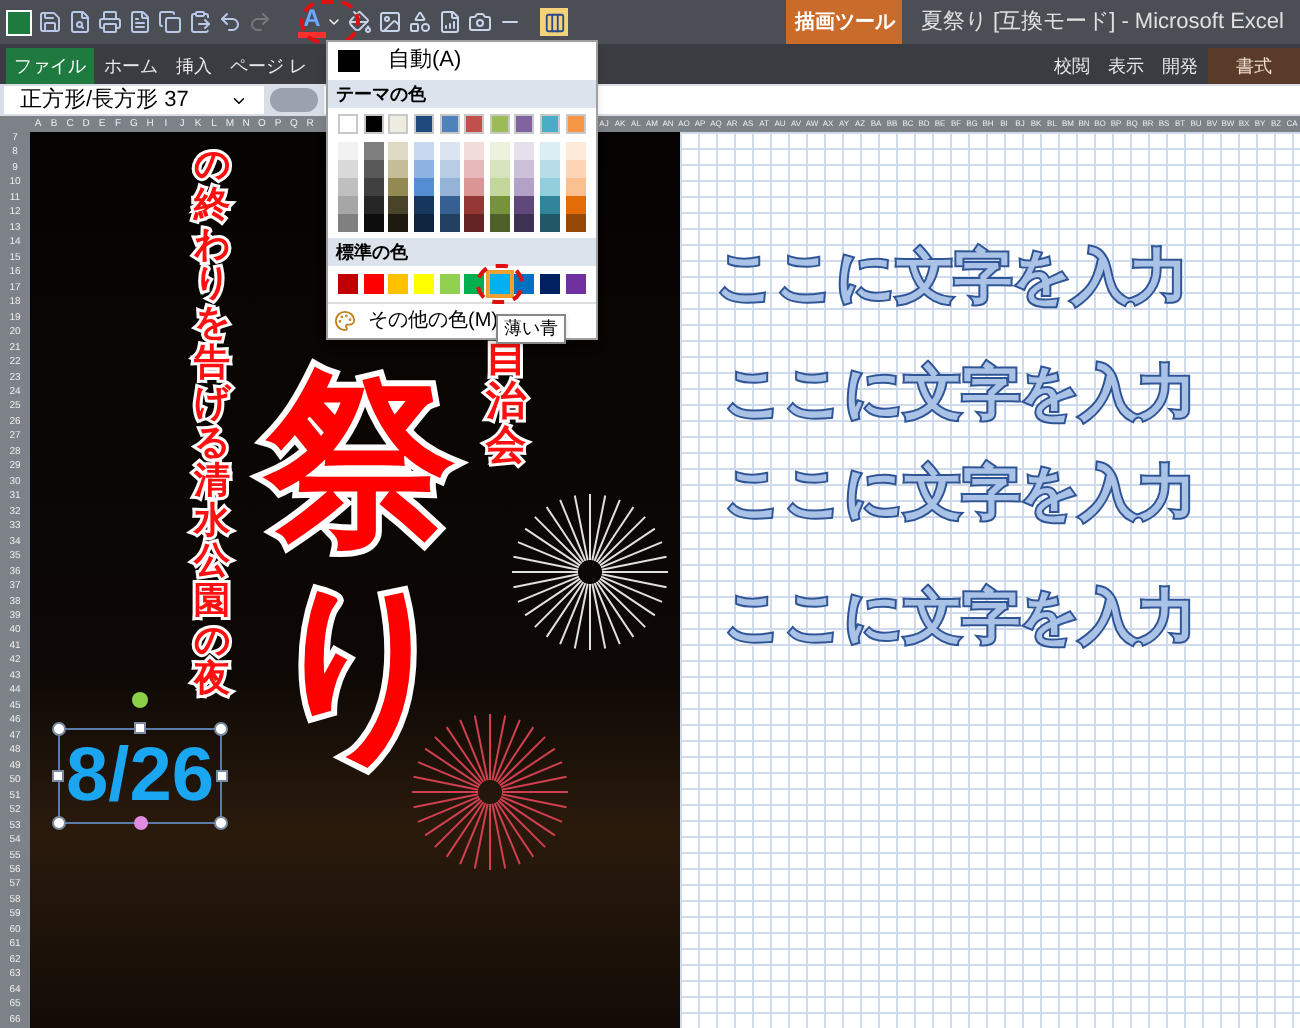  I want to click on name-box: 正方形/長方形 37, so click(134, 100).